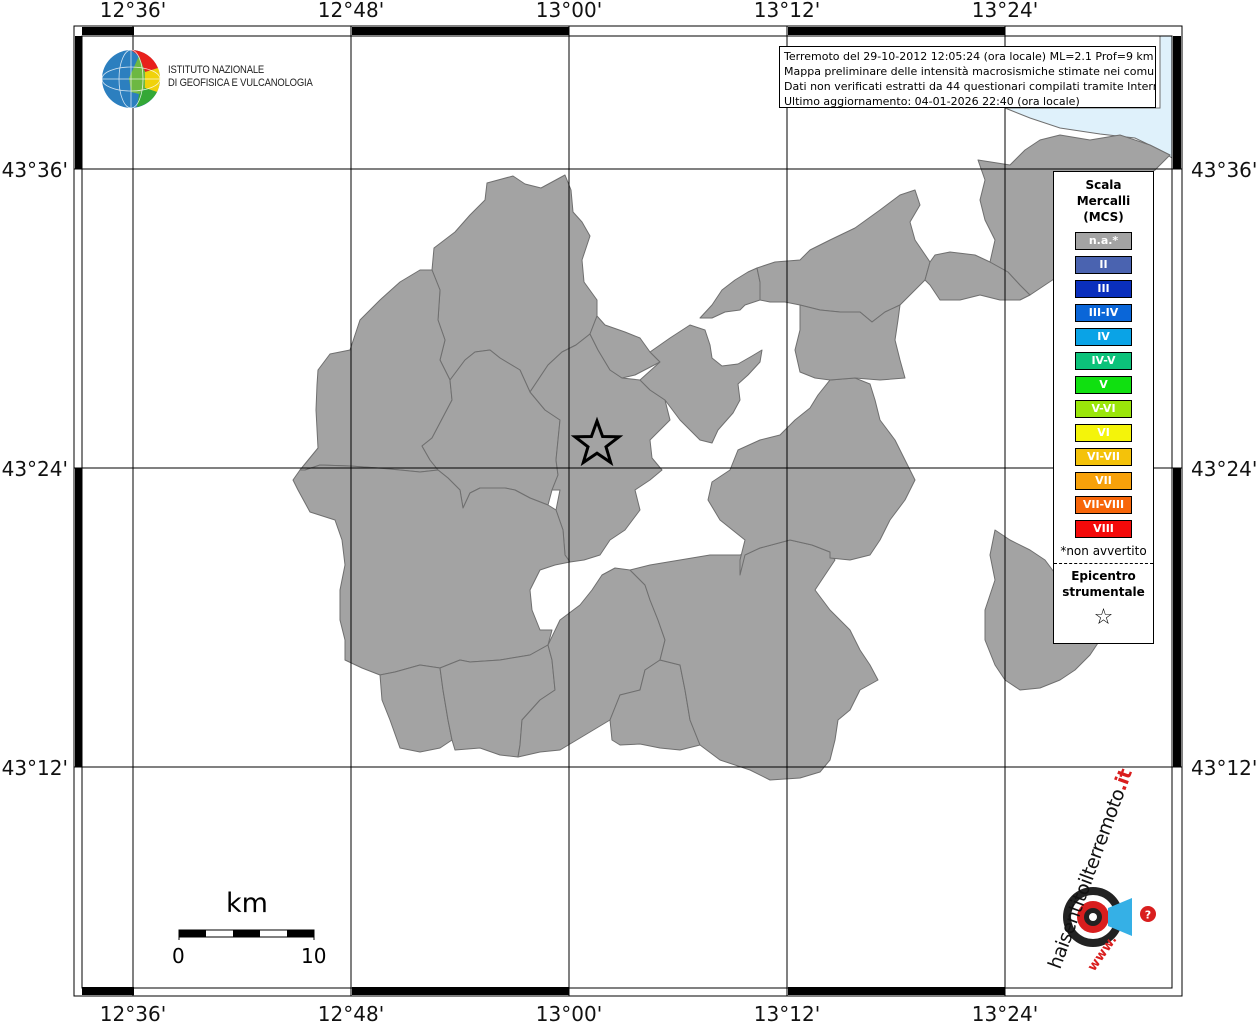 The image size is (1256, 1024). Describe the element at coordinates (1103, 337) in the screenshot. I see `legend-item: IV` at that location.